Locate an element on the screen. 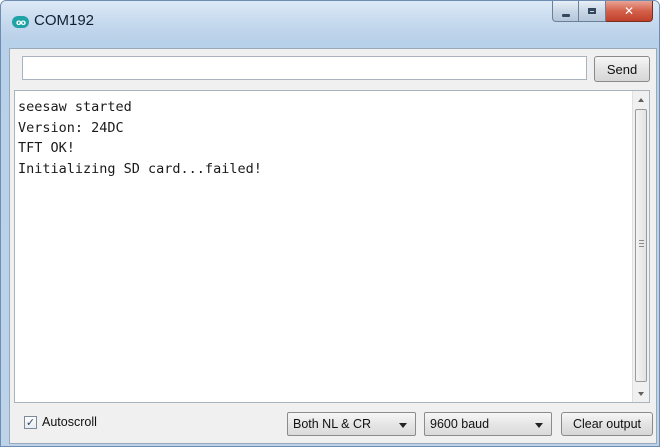 This screenshot has height=447, width=660. baud-rate-select: 9600 baud is located at coordinates (488, 424).